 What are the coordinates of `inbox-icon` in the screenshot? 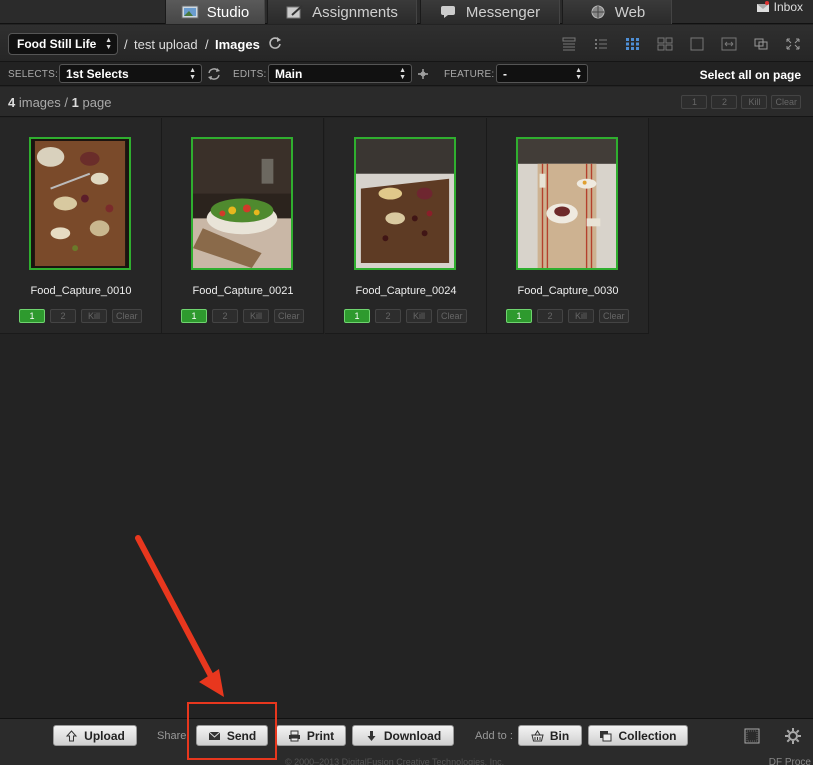 It's located at (762, 6).